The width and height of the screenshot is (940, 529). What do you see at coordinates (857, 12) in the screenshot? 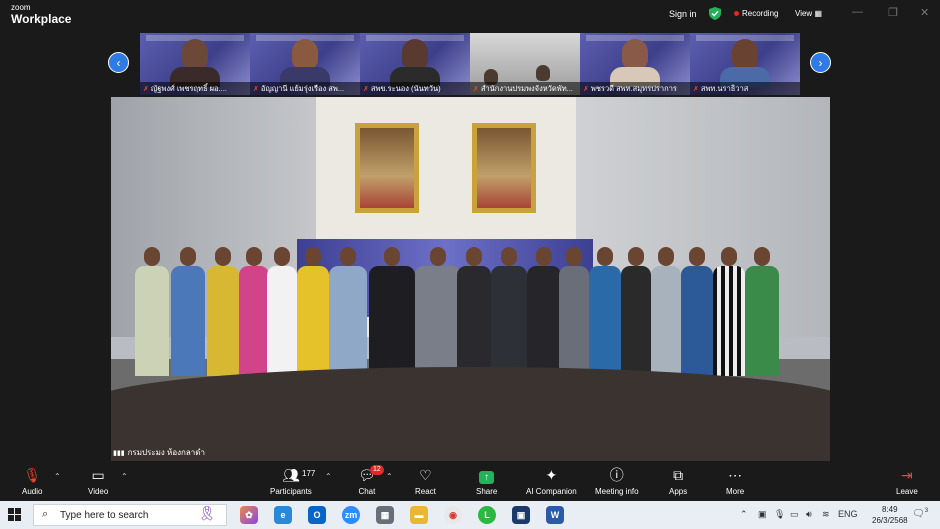
I see `minimize-icon: —` at bounding box center [857, 12].